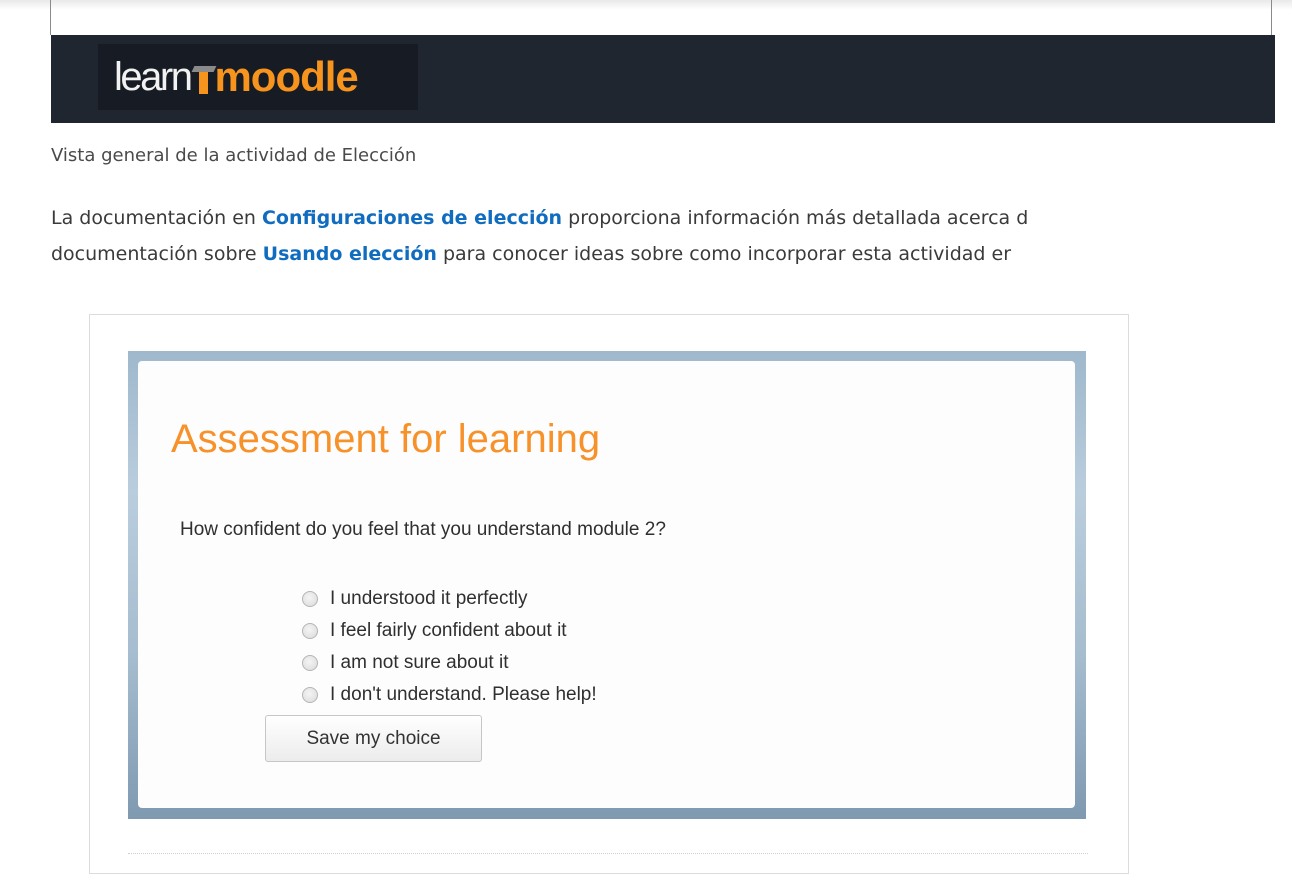 The image size is (1292, 874). Describe the element at coordinates (157, 254) in the screenshot. I see `doc-text-3: documentación sobre` at that location.